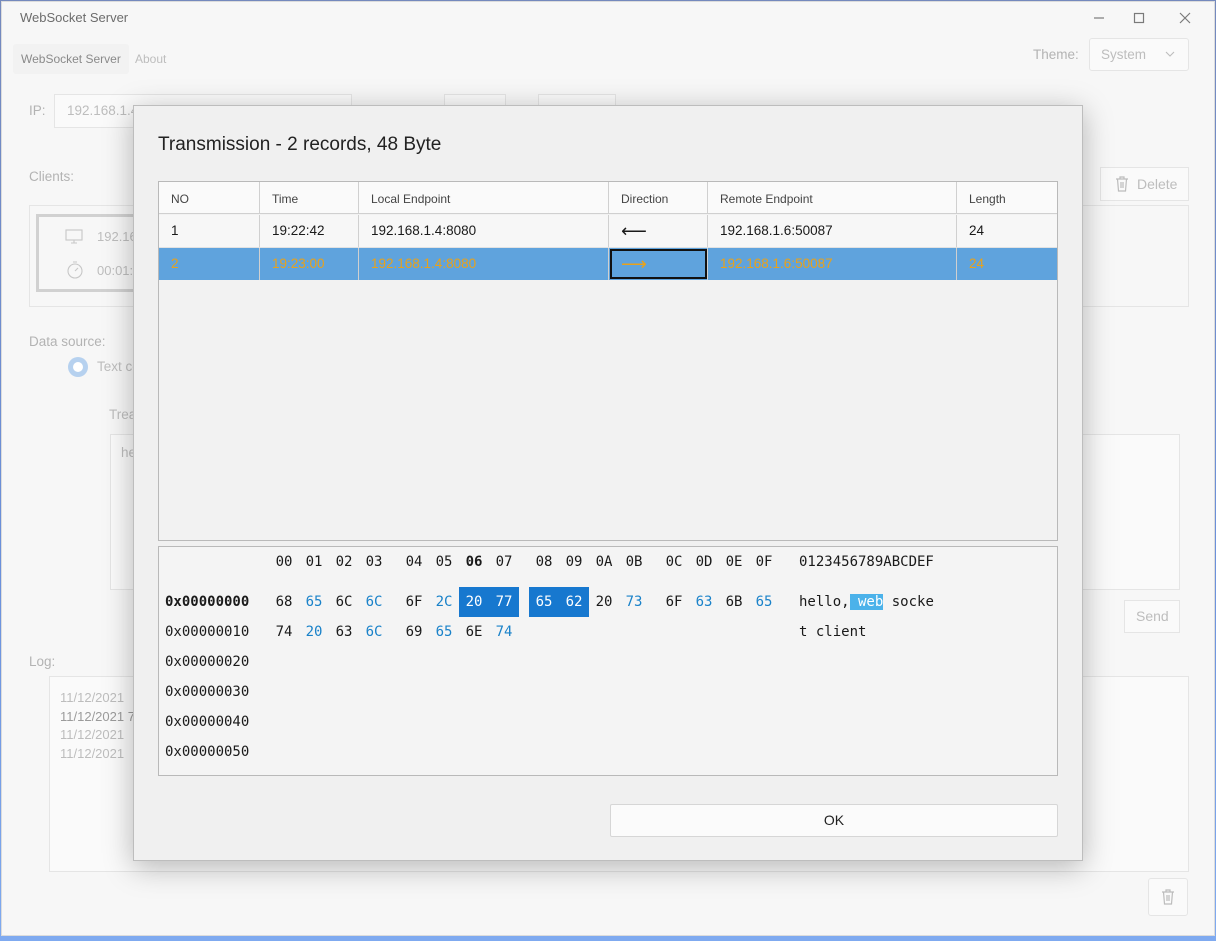 Image resolution: width=1216 pixels, height=941 pixels. Describe the element at coordinates (300, 144) in the screenshot. I see `dialog-title: Transmission - 2 records, 48 Byte` at that location.